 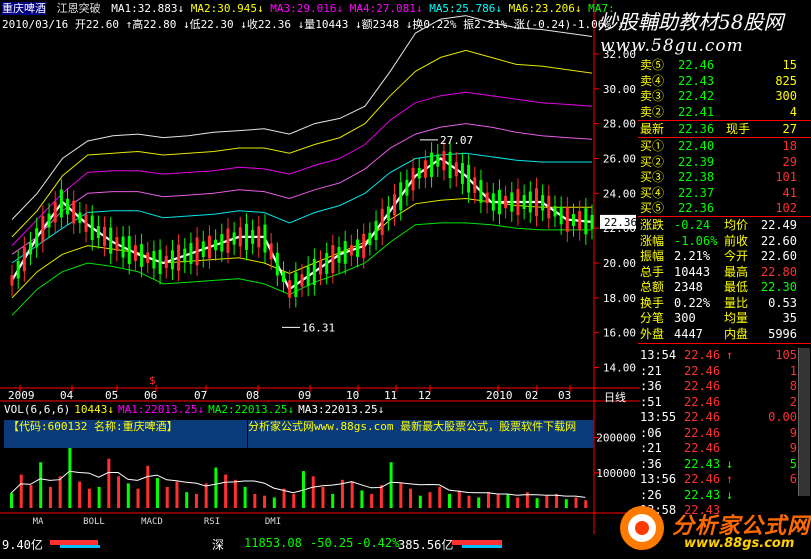 What do you see at coordinates (652, 333) in the screenshot?
I see `stat-label: 外盘` at bounding box center [652, 333].